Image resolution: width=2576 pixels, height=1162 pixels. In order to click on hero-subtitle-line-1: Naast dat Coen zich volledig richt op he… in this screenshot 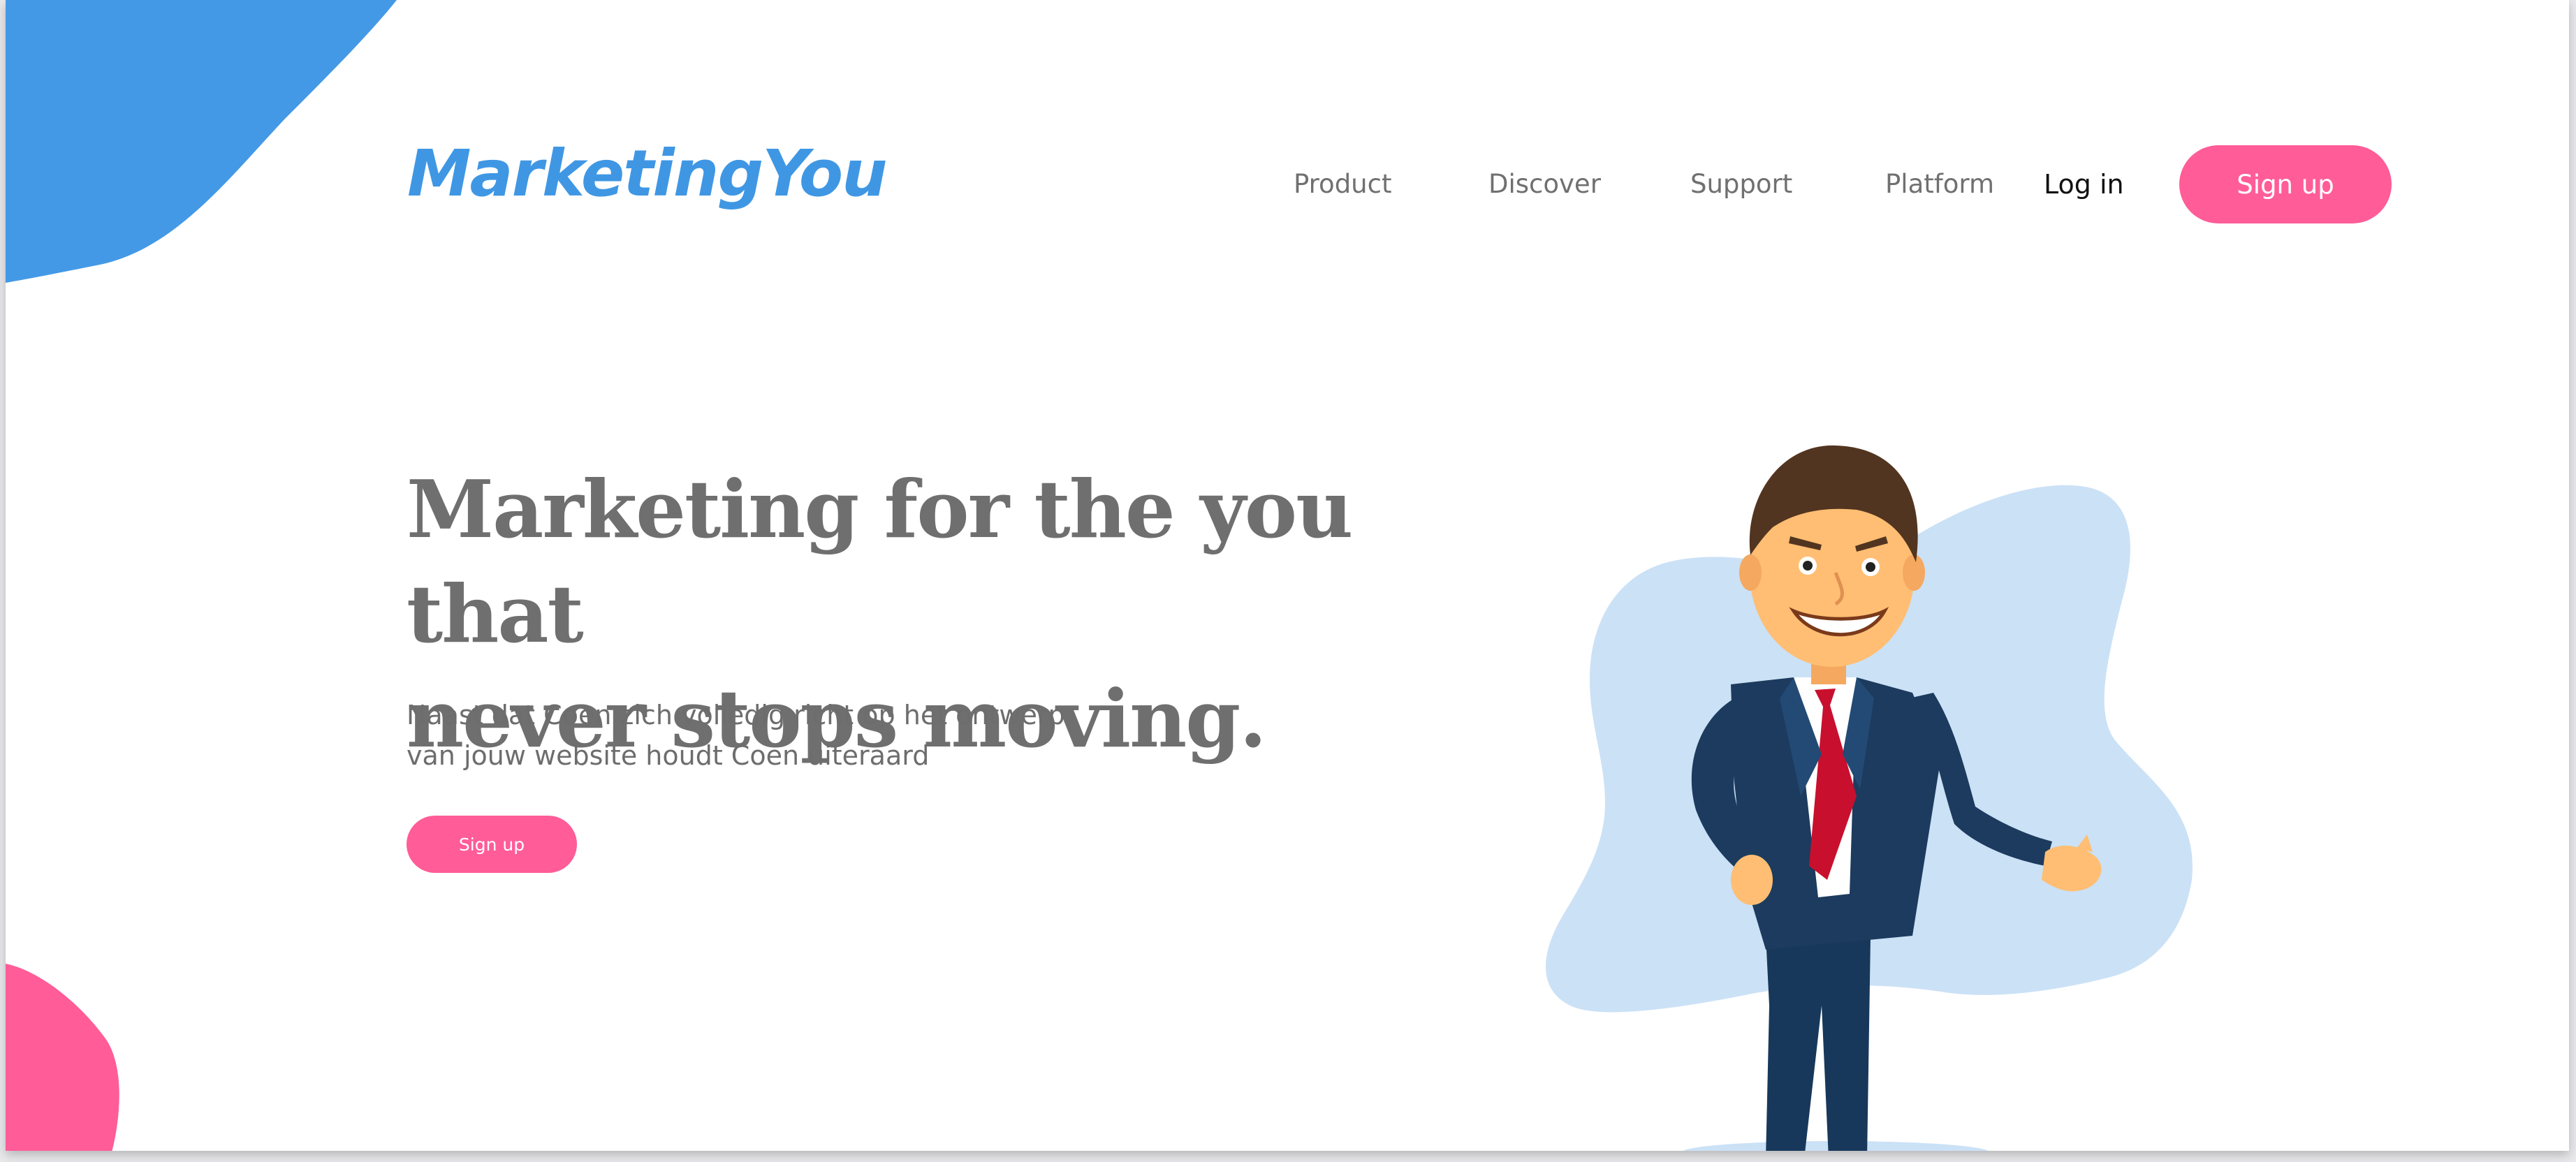, I will do `click(736, 715)`.